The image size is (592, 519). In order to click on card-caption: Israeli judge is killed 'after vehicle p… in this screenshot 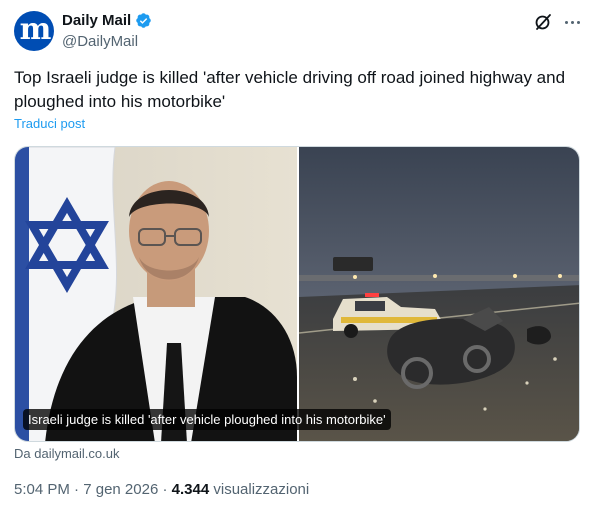, I will do `click(207, 419)`.